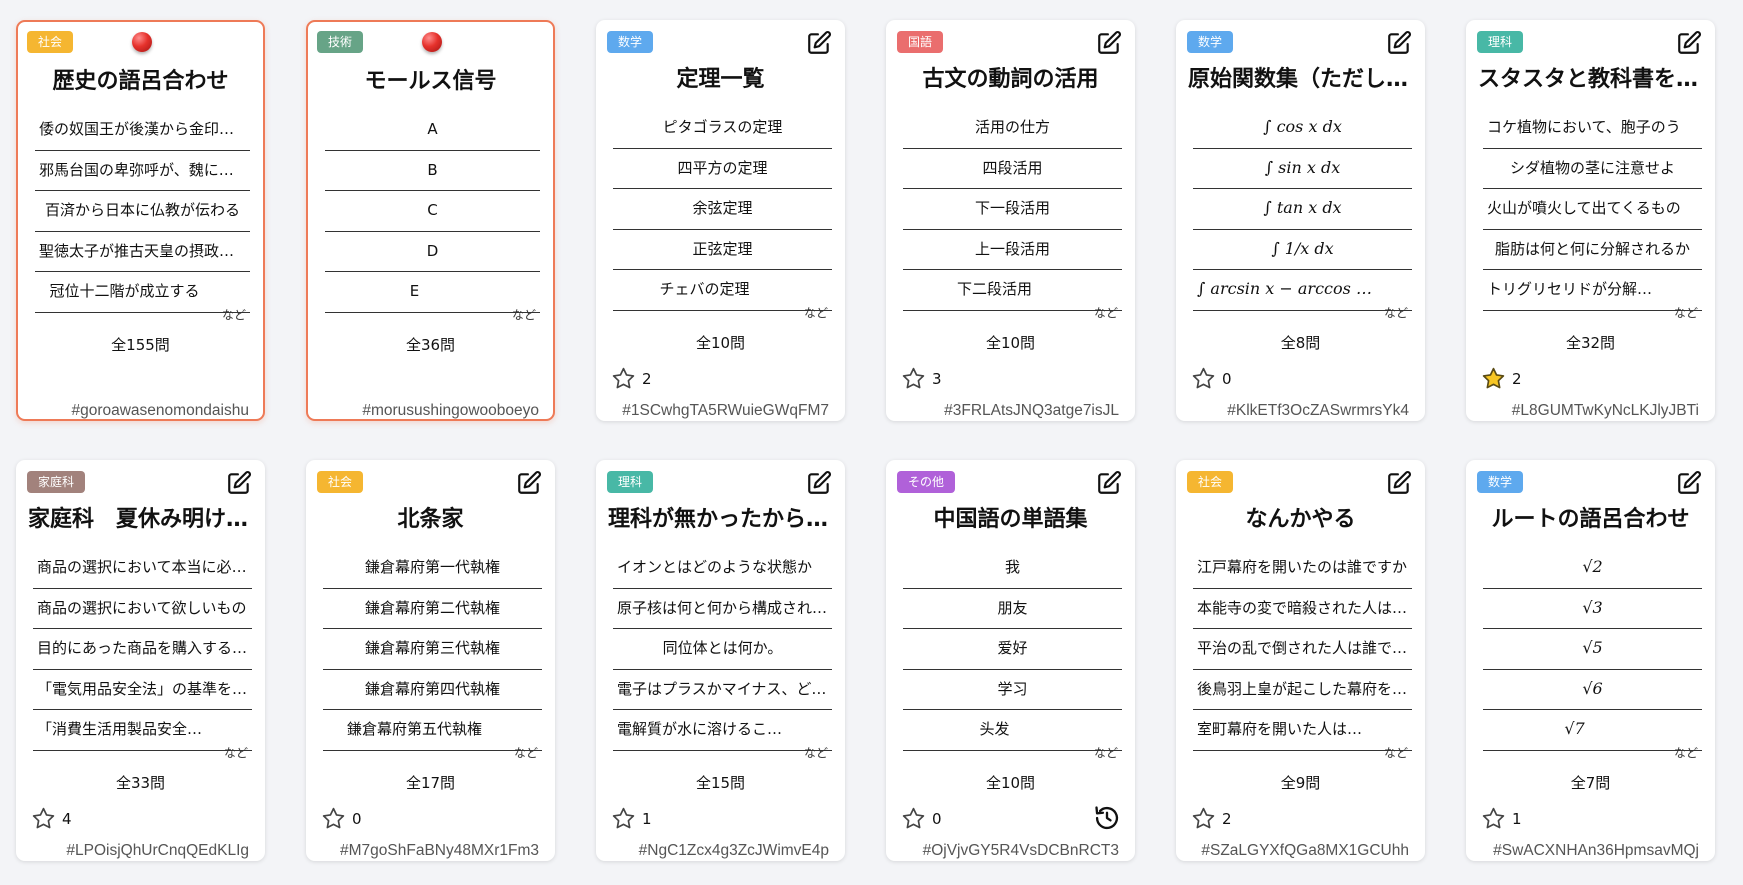  Describe the element at coordinates (1210, 42) in the screenshot. I see `category-tag: 数学` at that location.